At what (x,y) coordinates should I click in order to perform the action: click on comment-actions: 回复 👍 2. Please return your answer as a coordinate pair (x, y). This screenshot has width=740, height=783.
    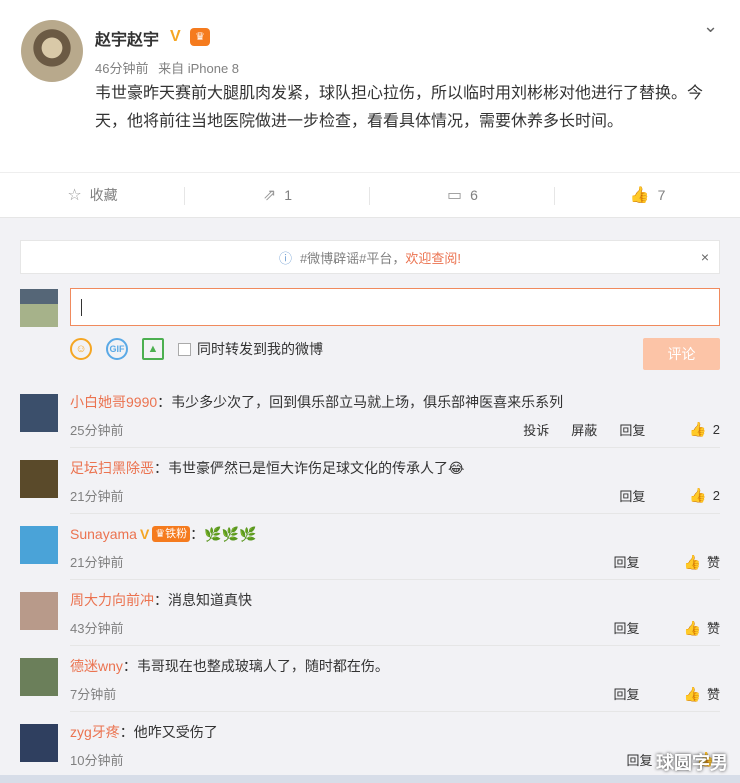
    Looking at the image, I should click on (658, 495).